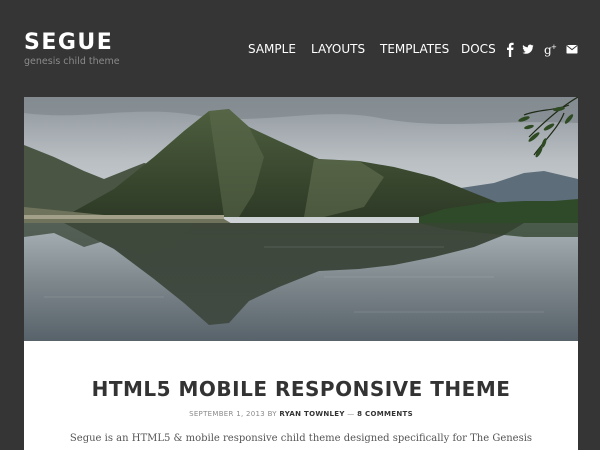  I want to click on site-title: SEGUE, so click(68, 43).